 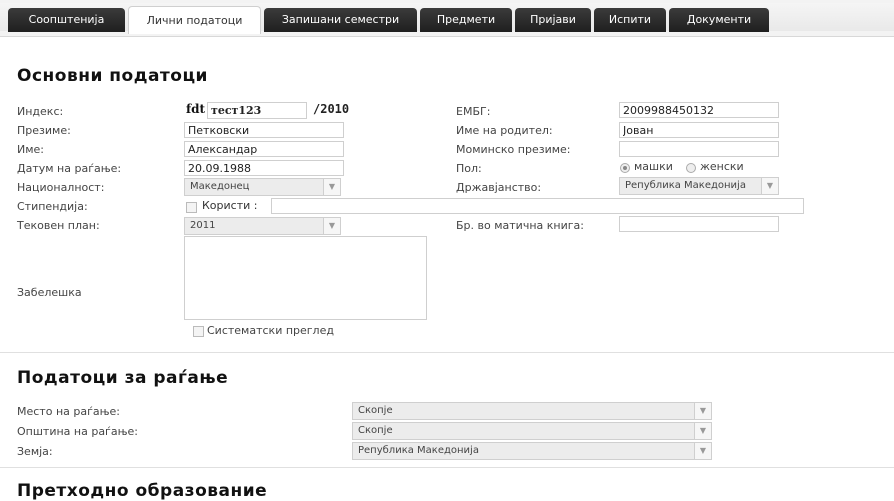 I want to click on birth-country-select: Република Македонија ▼, so click(x=532, y=451).